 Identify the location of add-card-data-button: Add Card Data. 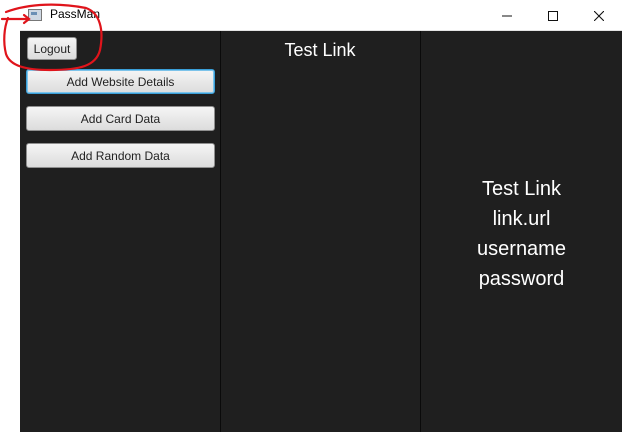
(120, 118).